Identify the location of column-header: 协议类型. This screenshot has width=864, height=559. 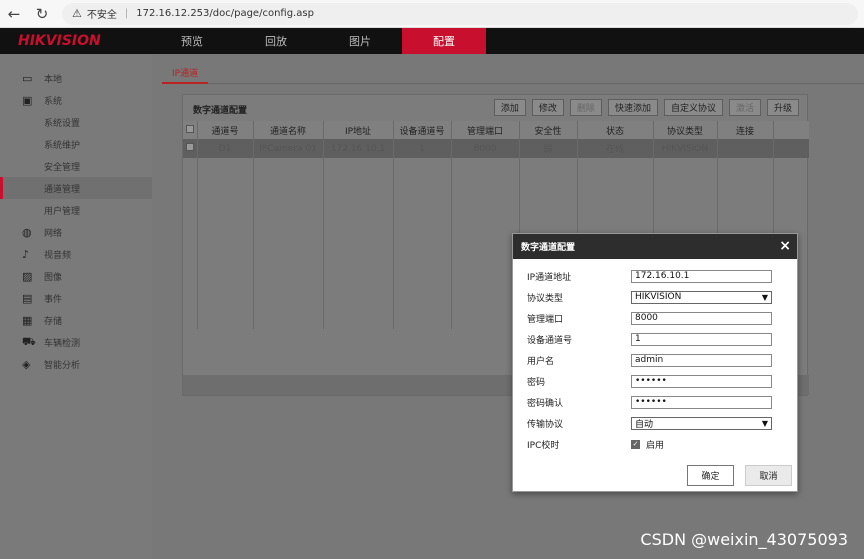
(685, 130).